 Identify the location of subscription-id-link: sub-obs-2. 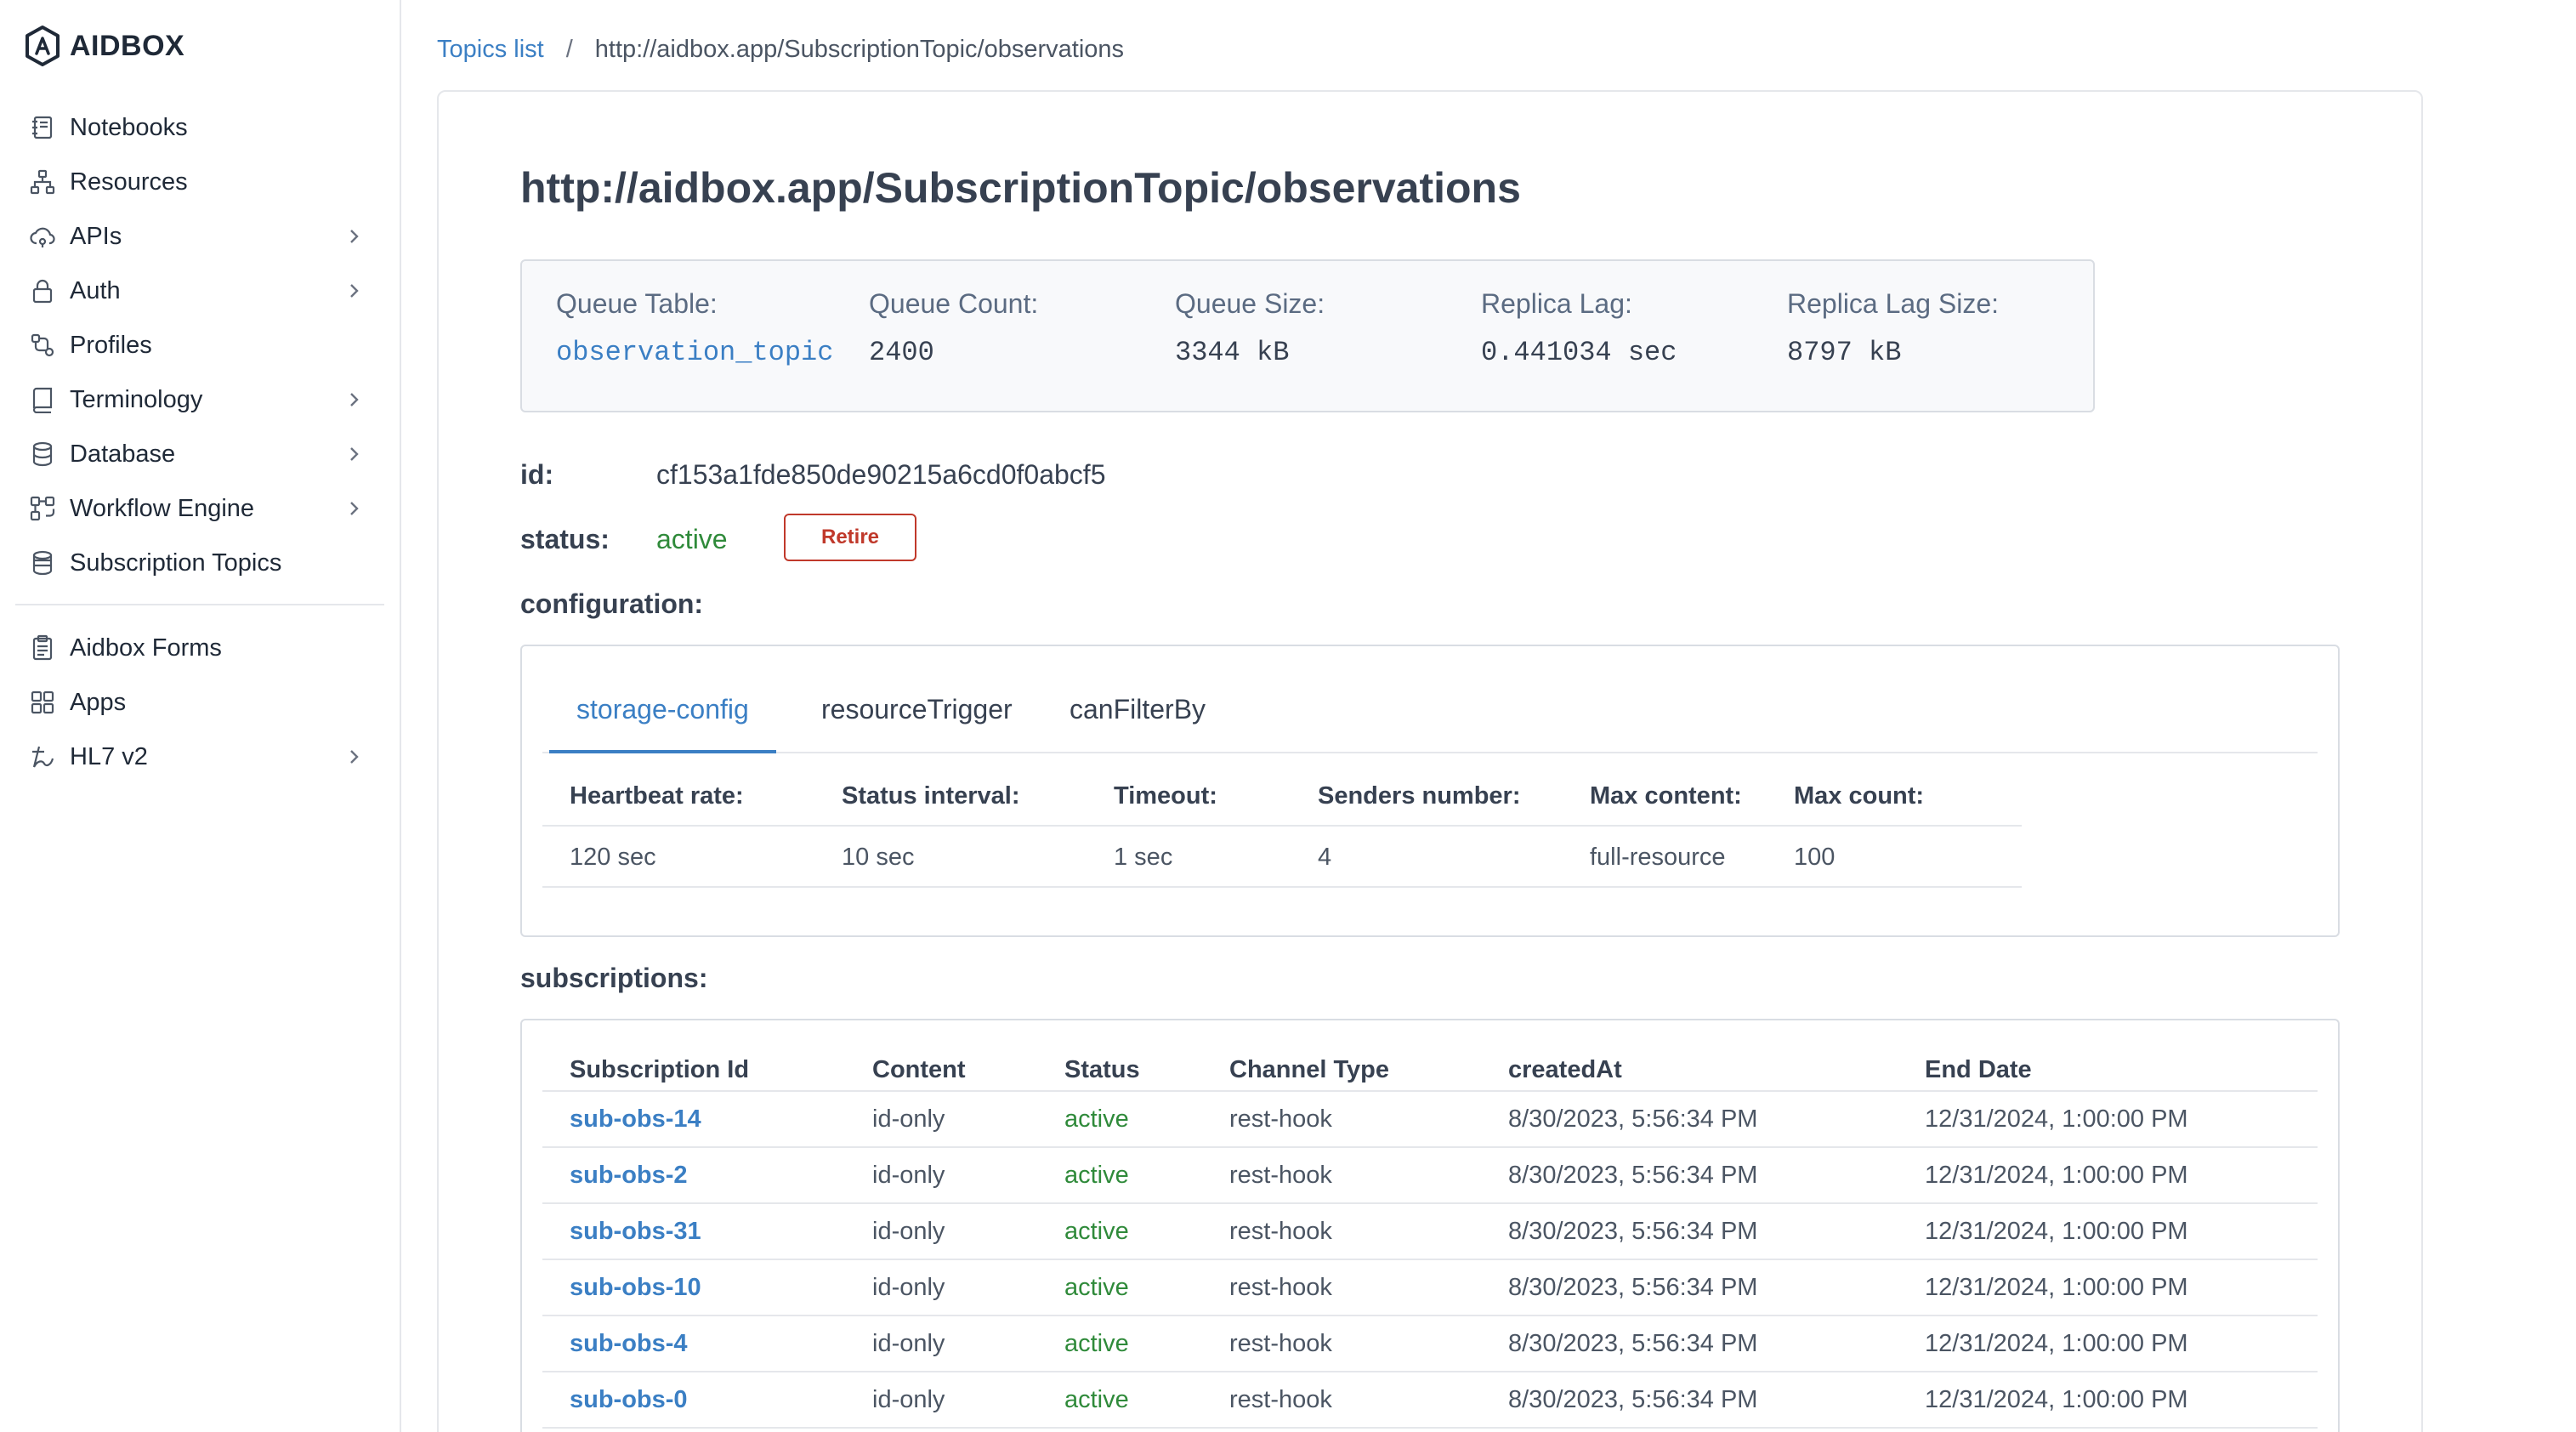
(629, 1175).